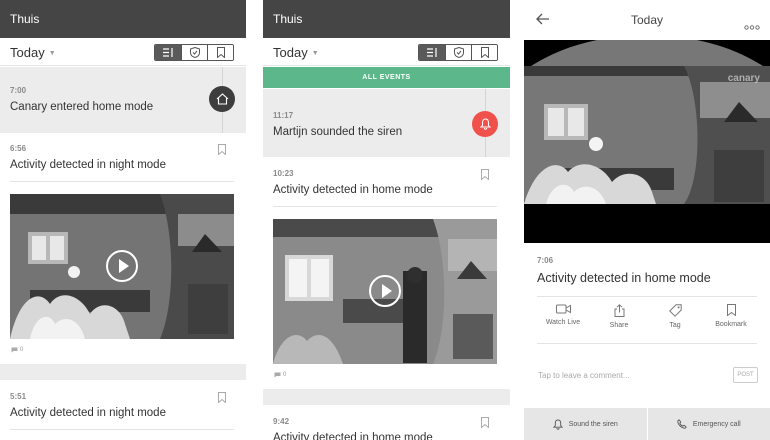  What do you see at coordinates (716, 424) in the screenshot?
I see `emergency-call-label: Emergency call` at bounding box center [716, 424].